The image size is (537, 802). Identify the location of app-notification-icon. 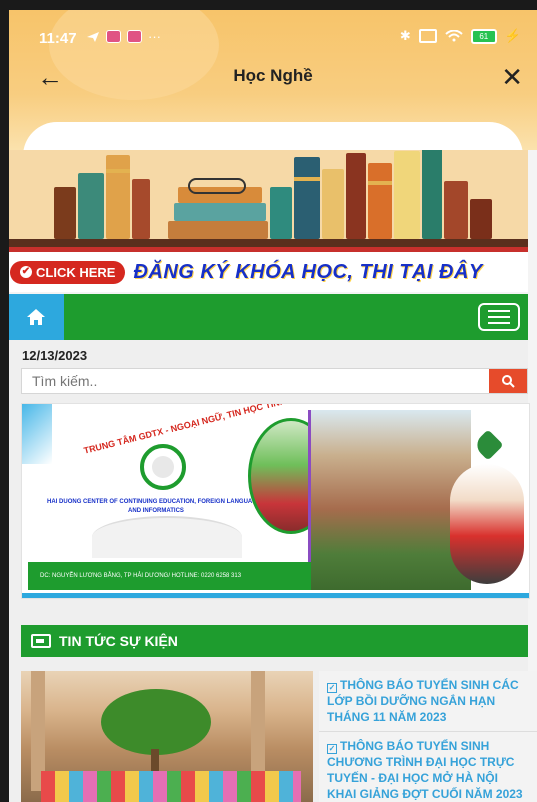
(113, 36).